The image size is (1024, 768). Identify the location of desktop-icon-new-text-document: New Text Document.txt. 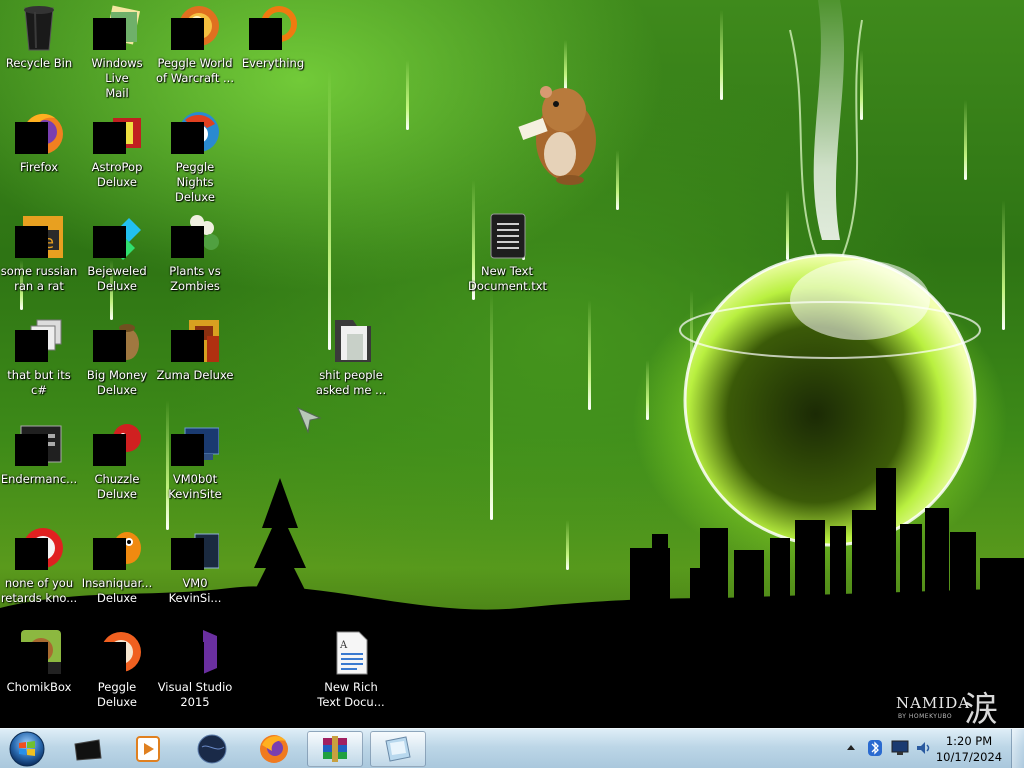
(507, 253).